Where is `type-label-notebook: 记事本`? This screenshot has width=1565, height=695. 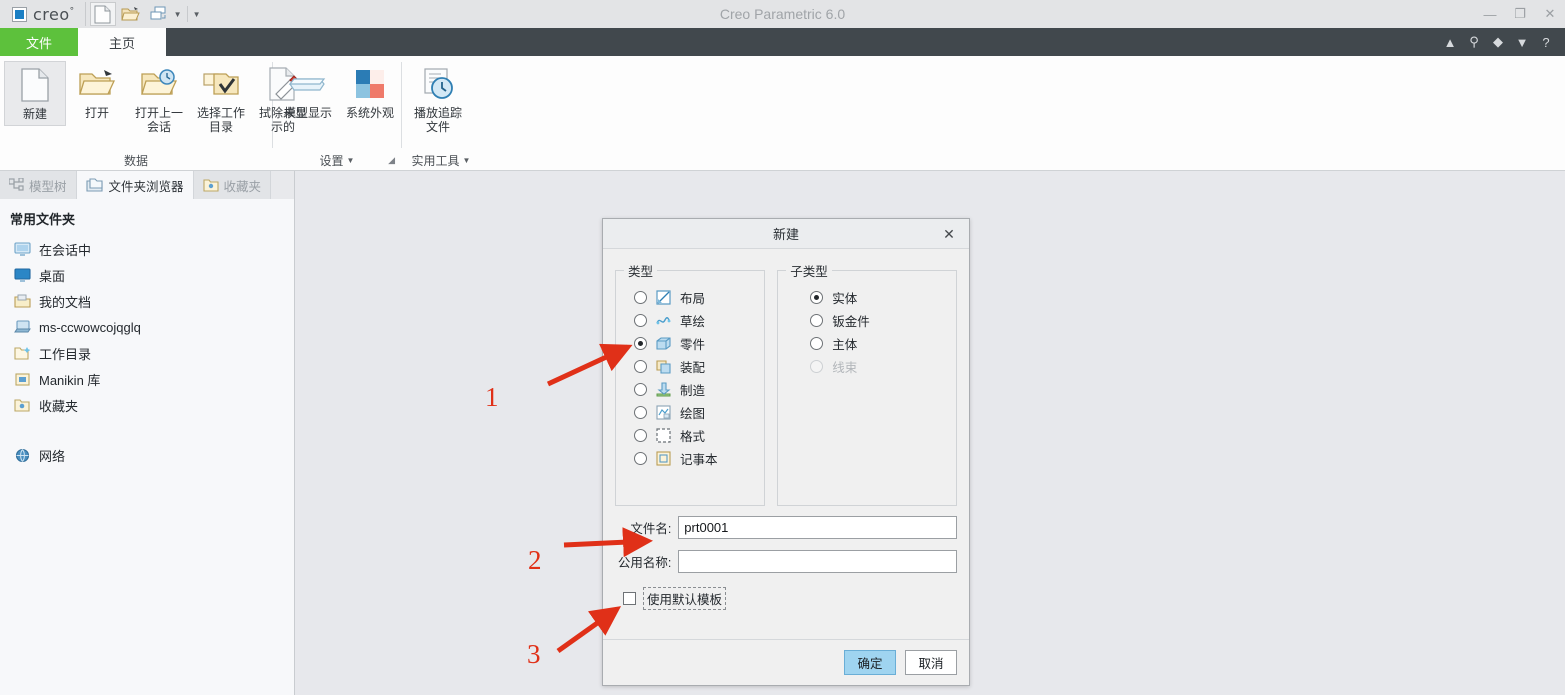 type-label-notebook: 记事本 is located at coordinates (699, 460).